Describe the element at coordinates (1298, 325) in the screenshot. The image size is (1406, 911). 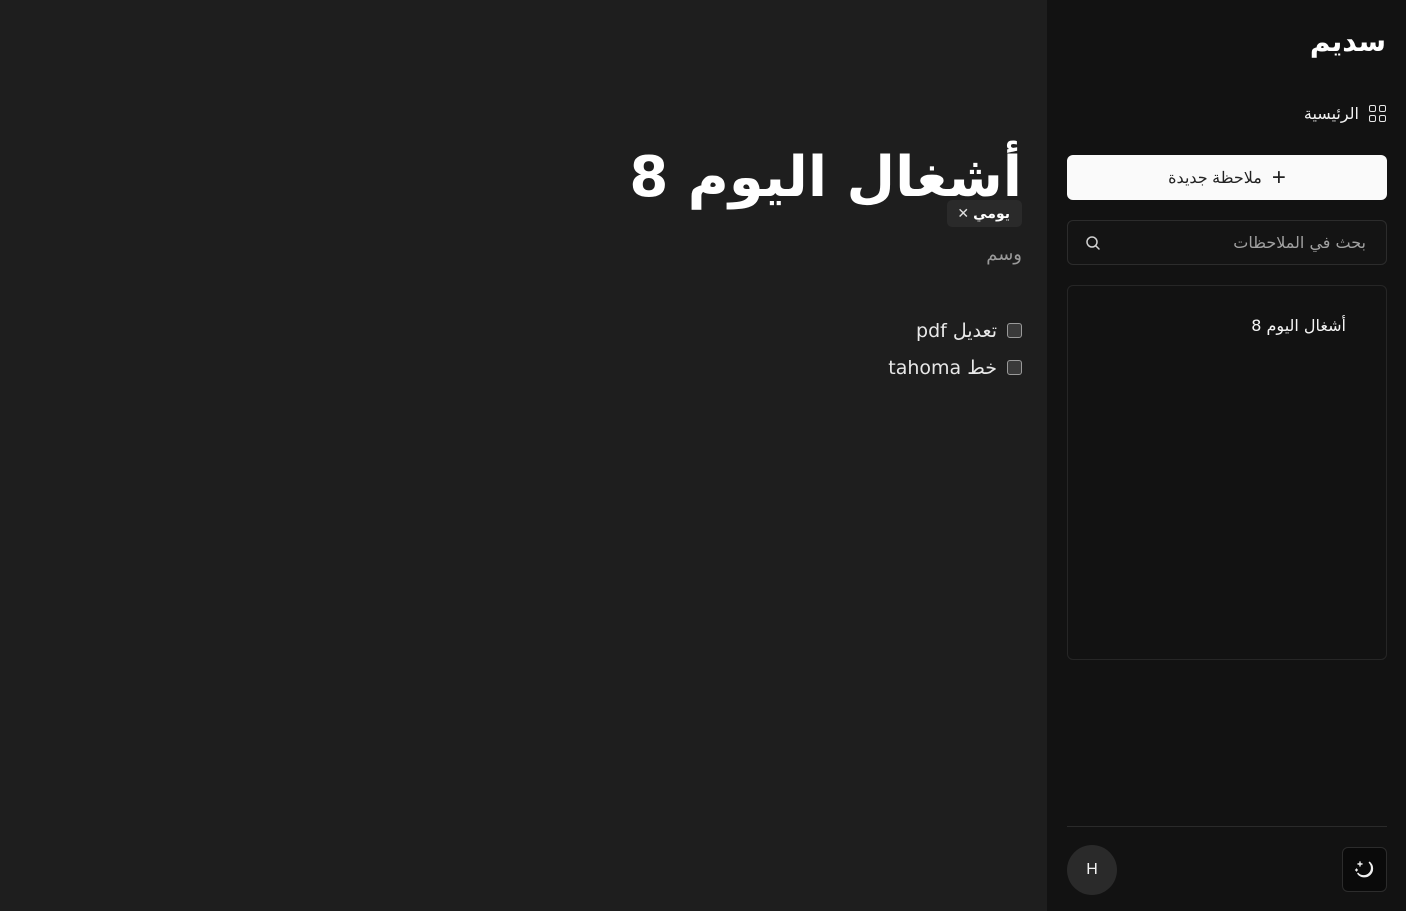
I see `list-item: أشغال اليوم 8` at that location.